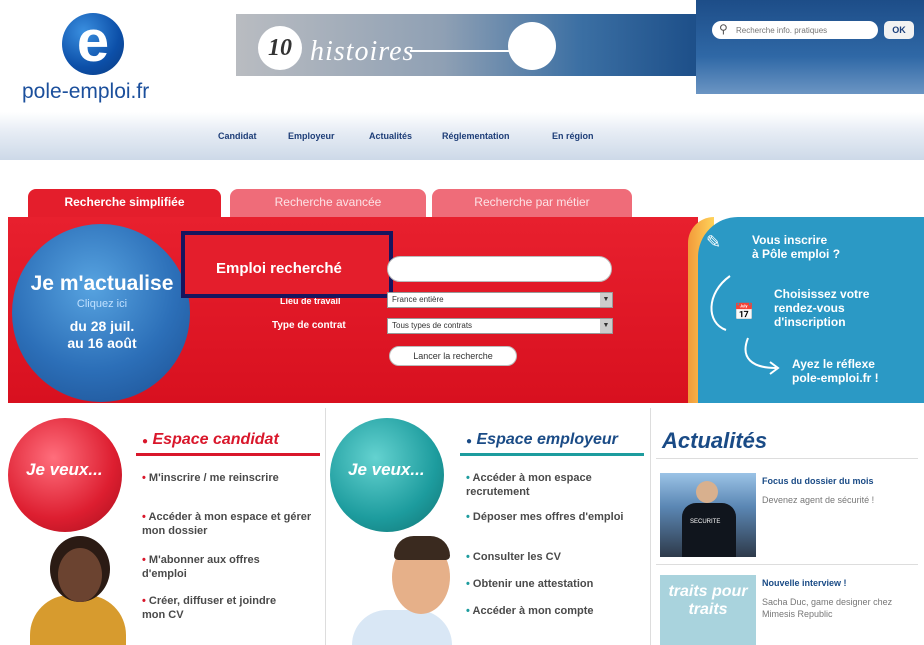 The image size is (924, 645). What do you see at coordinates (78, 620) in the screenshot?
I see `candidate-photo` at bounding box center [78, 620].